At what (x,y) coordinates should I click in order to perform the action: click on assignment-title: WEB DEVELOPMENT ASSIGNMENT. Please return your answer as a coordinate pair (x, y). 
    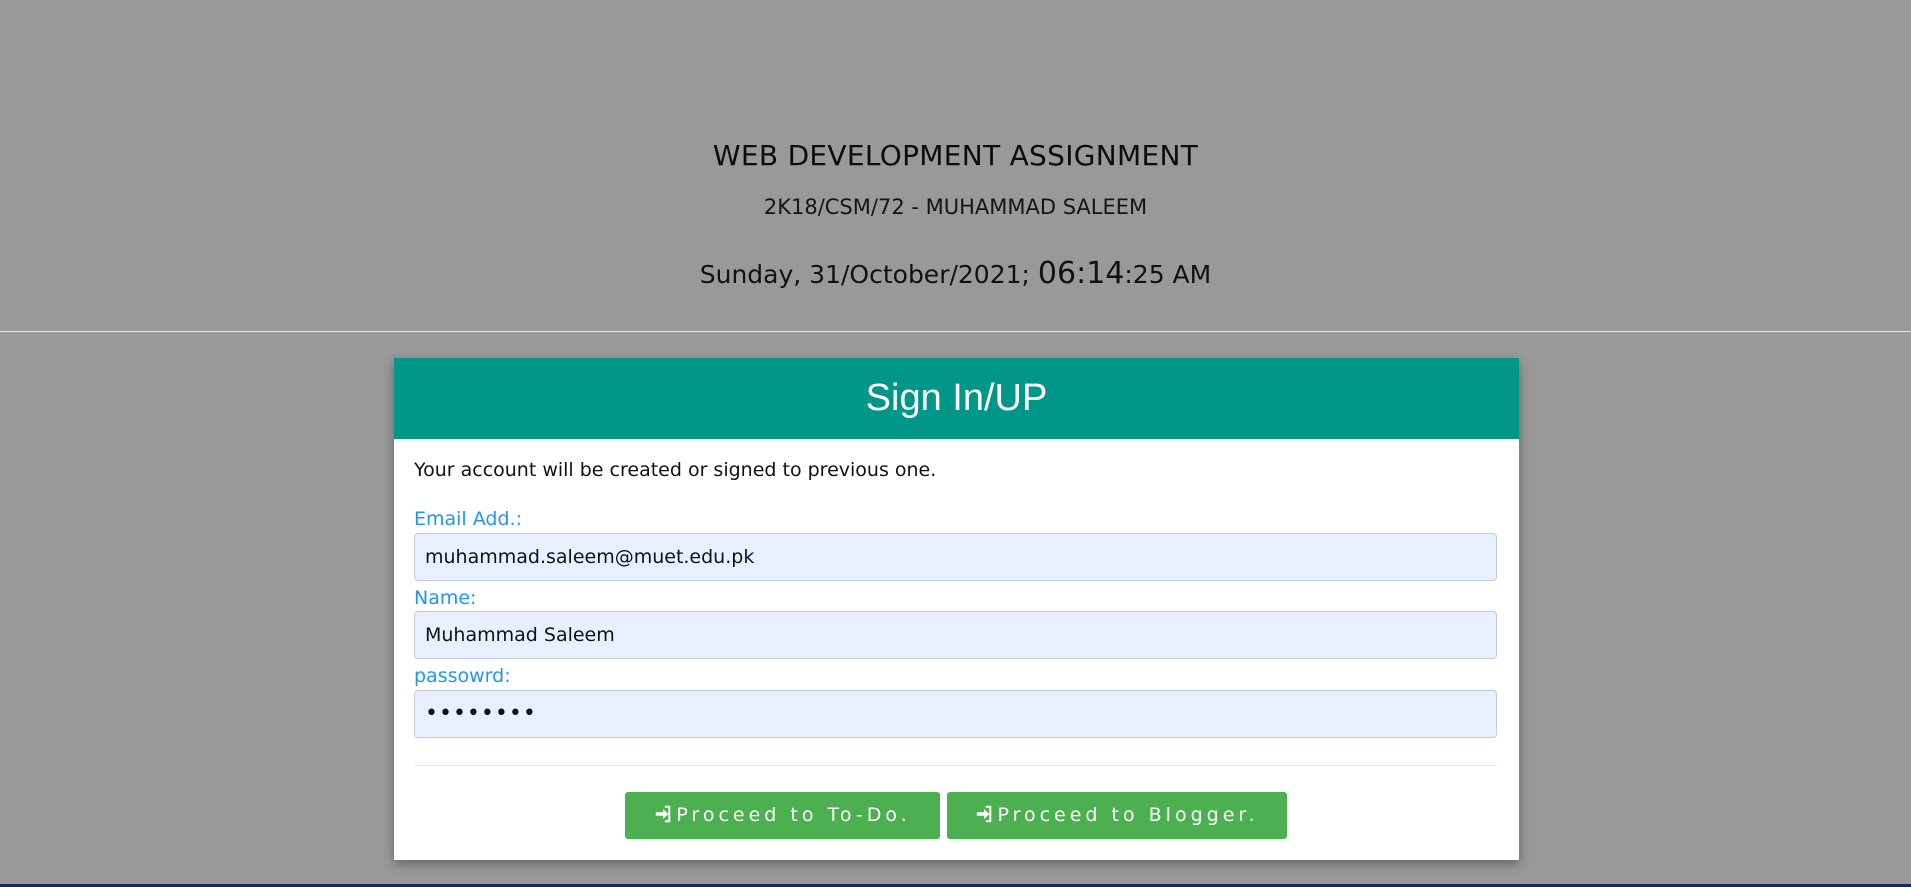
    Looking at the image, I should click on (955, 155).